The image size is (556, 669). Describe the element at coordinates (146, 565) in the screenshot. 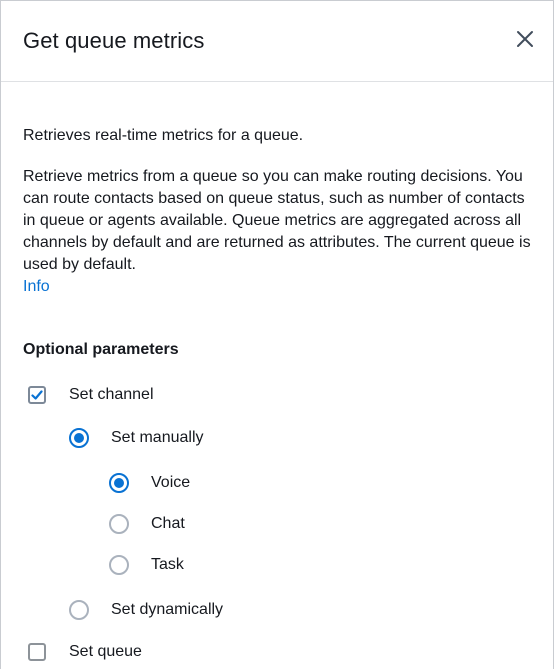

I see `channel-task-radio-row: Task` at that location.